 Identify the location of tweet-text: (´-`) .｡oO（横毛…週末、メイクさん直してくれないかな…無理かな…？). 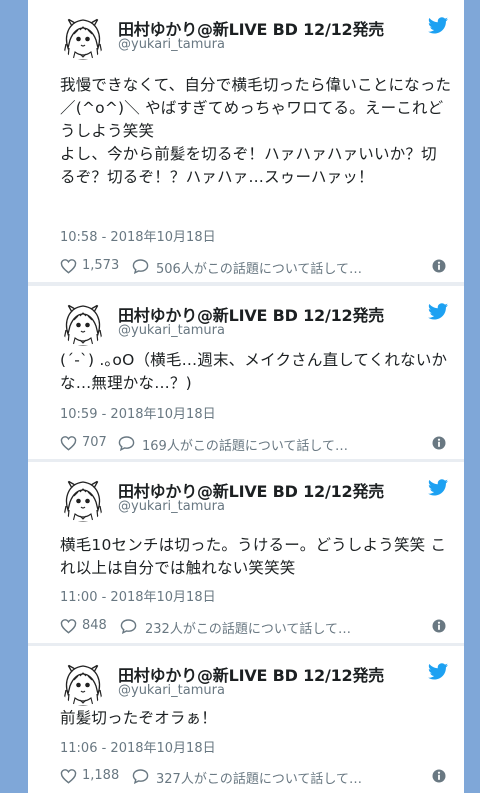
(254, 371).